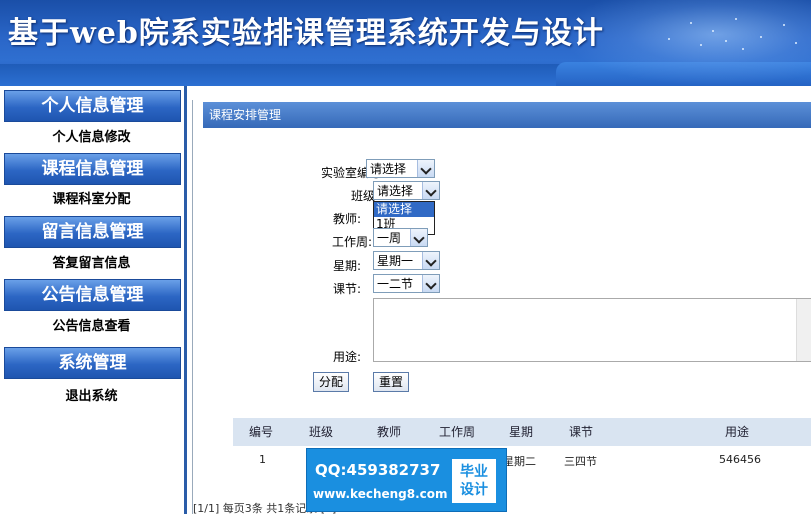  Describe the element at coordinates (457, 432) in the screenshot. I see `col-week: 工作周` at that location.